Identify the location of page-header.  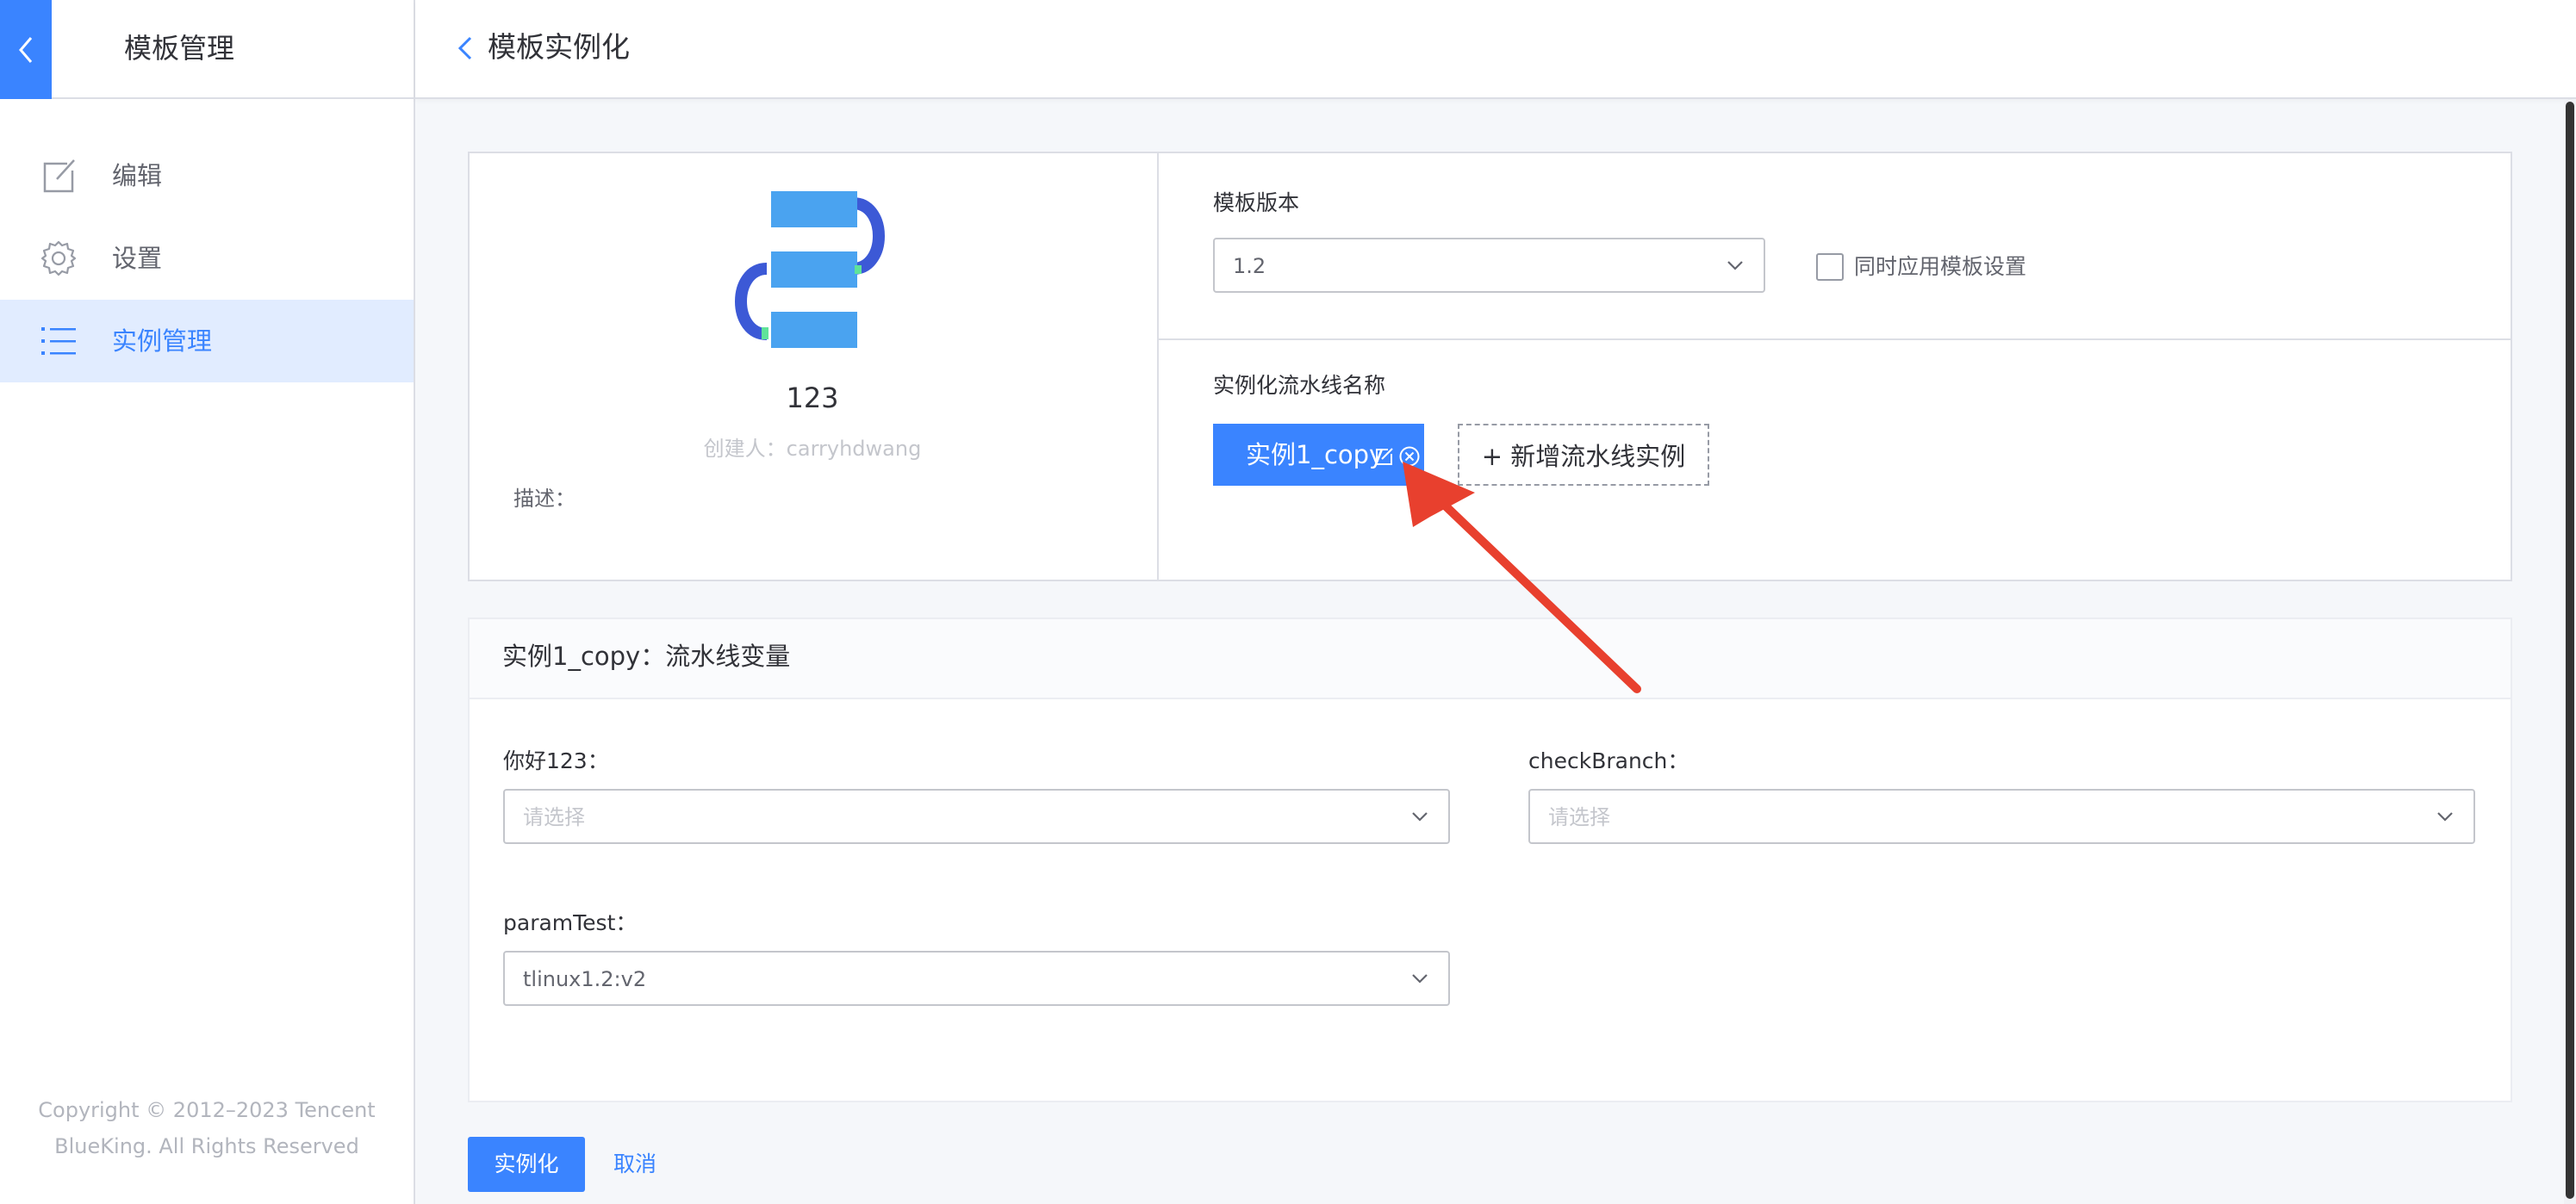
(1496, 49).